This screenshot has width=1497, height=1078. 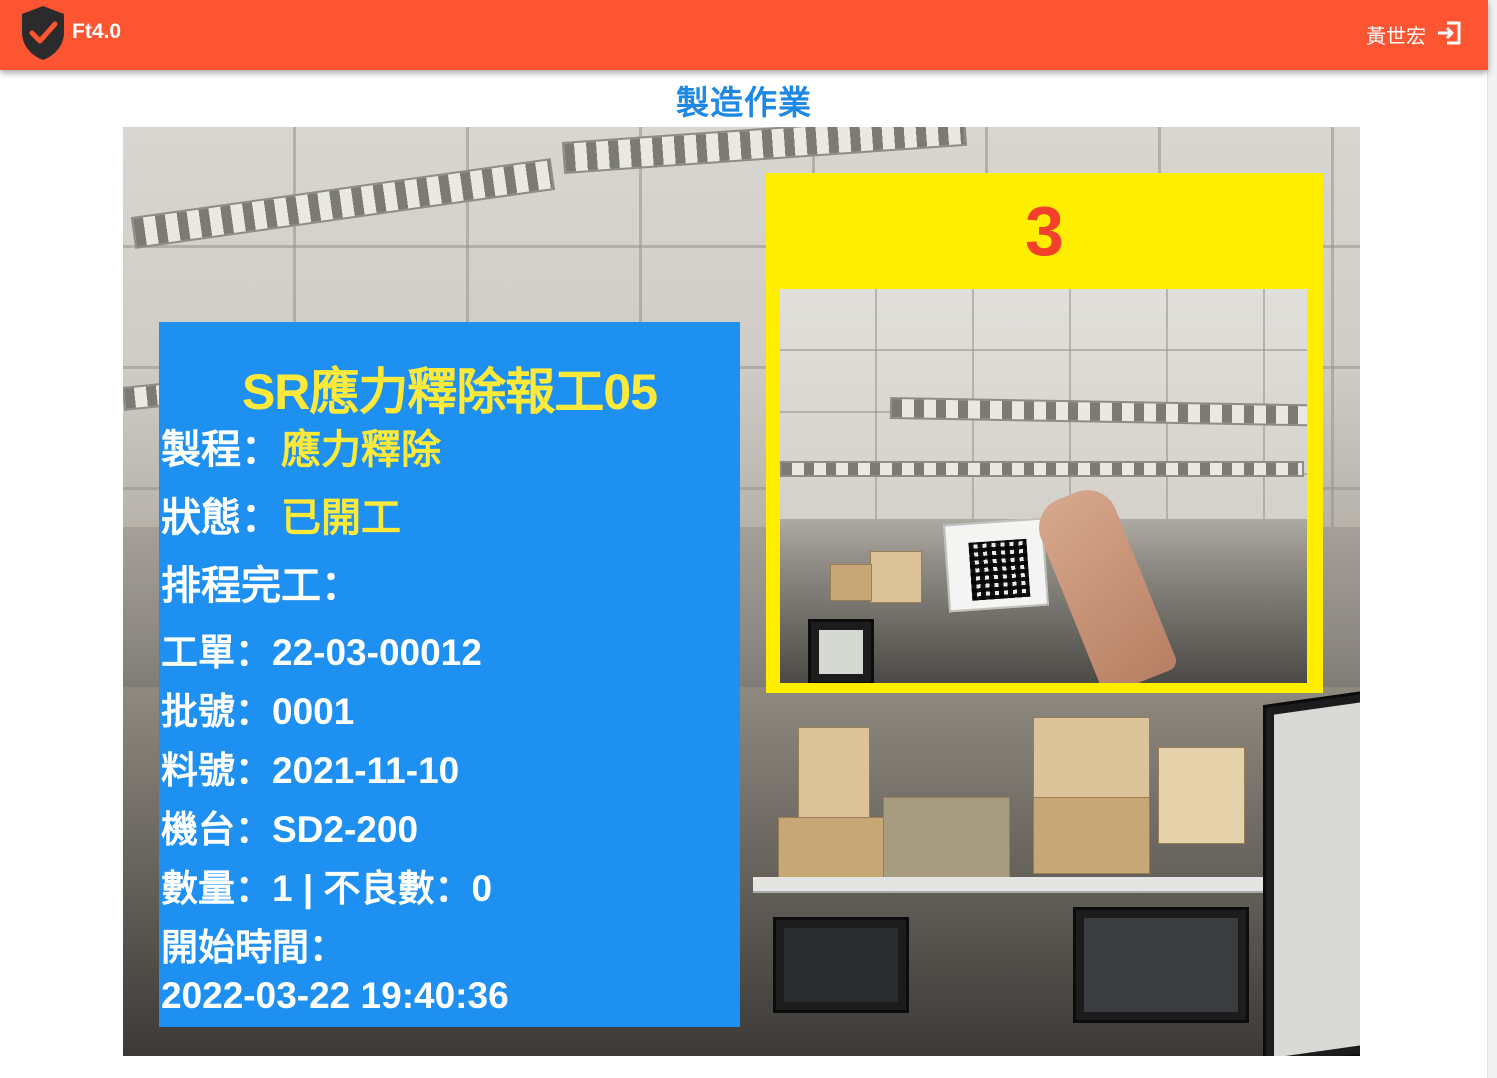 I want to click on page-scrollbar, so click(x=1492, y=539).